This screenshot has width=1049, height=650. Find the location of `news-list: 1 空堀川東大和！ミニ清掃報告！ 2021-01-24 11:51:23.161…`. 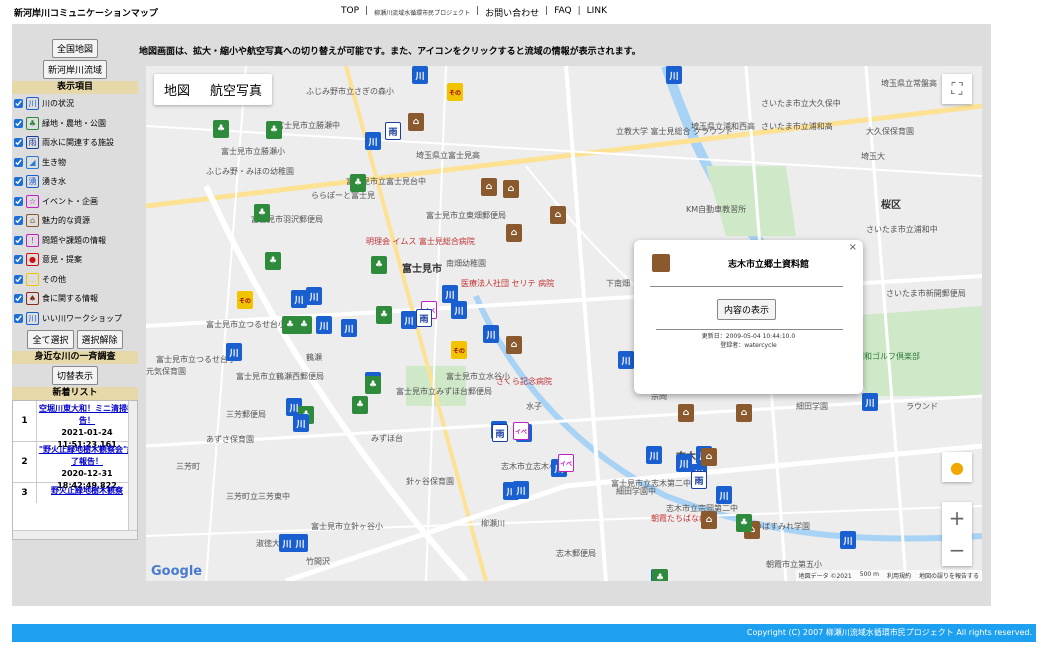

news-list: 1 空堀川東大和！ミニ清掃報告！ 2021-01-24 11:51:23.161… is located at coordinates (75, 470).